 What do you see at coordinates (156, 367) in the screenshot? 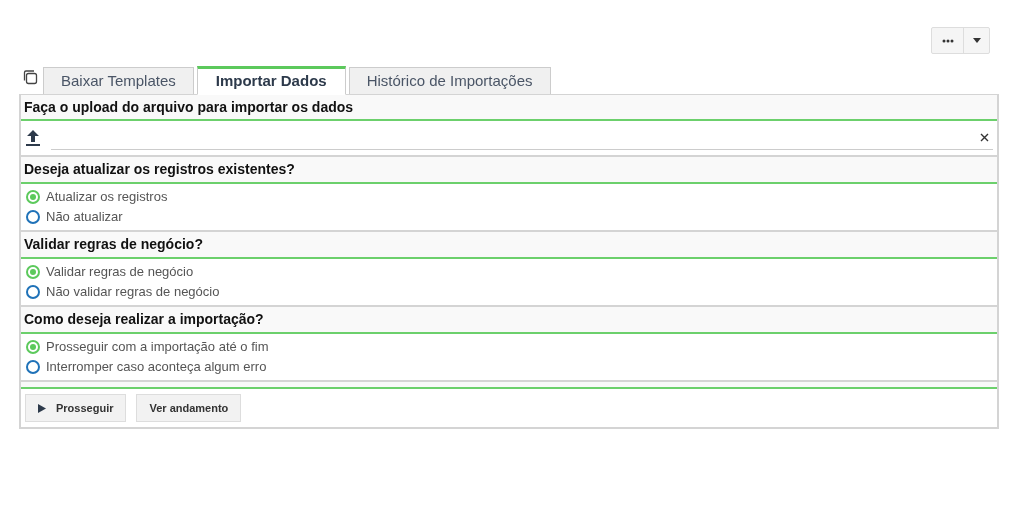
I see `option-label: Interromper caso aconteça algum erro` at bounding box center [156, 367].